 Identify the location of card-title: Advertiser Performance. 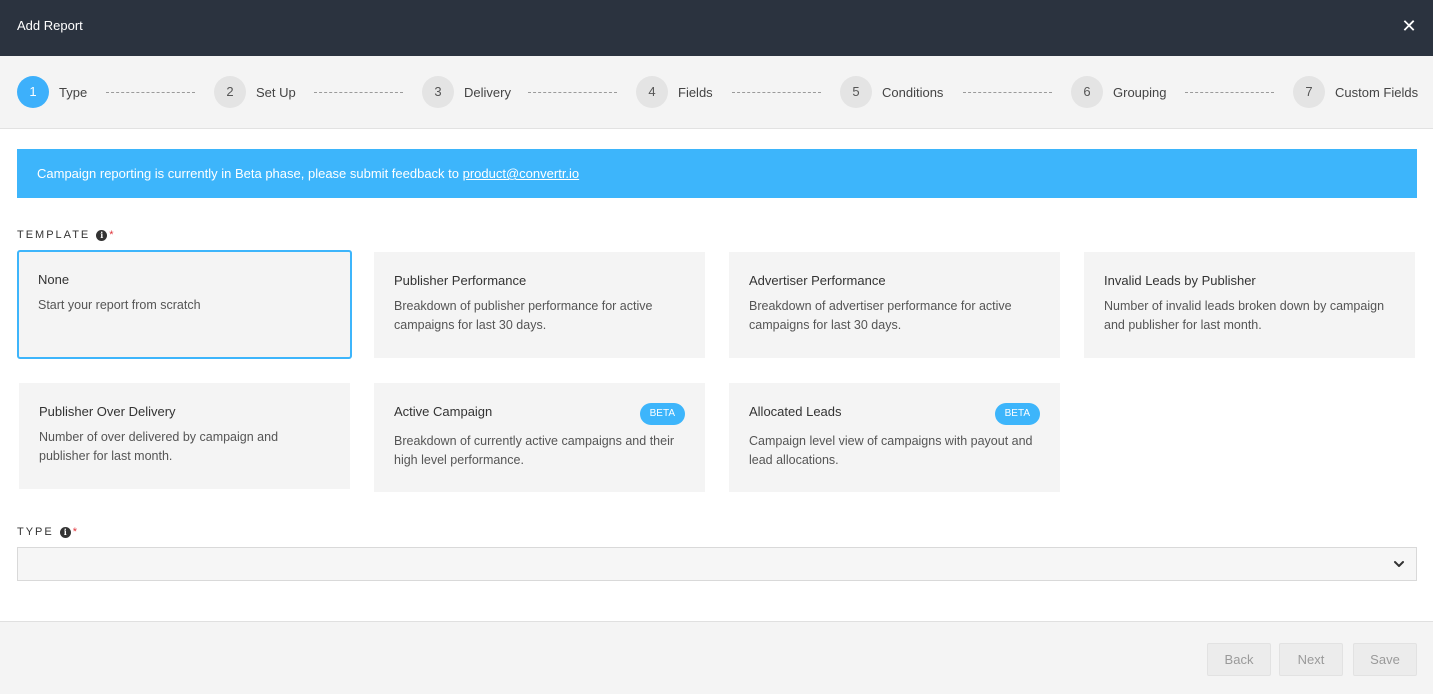
(817, 280).